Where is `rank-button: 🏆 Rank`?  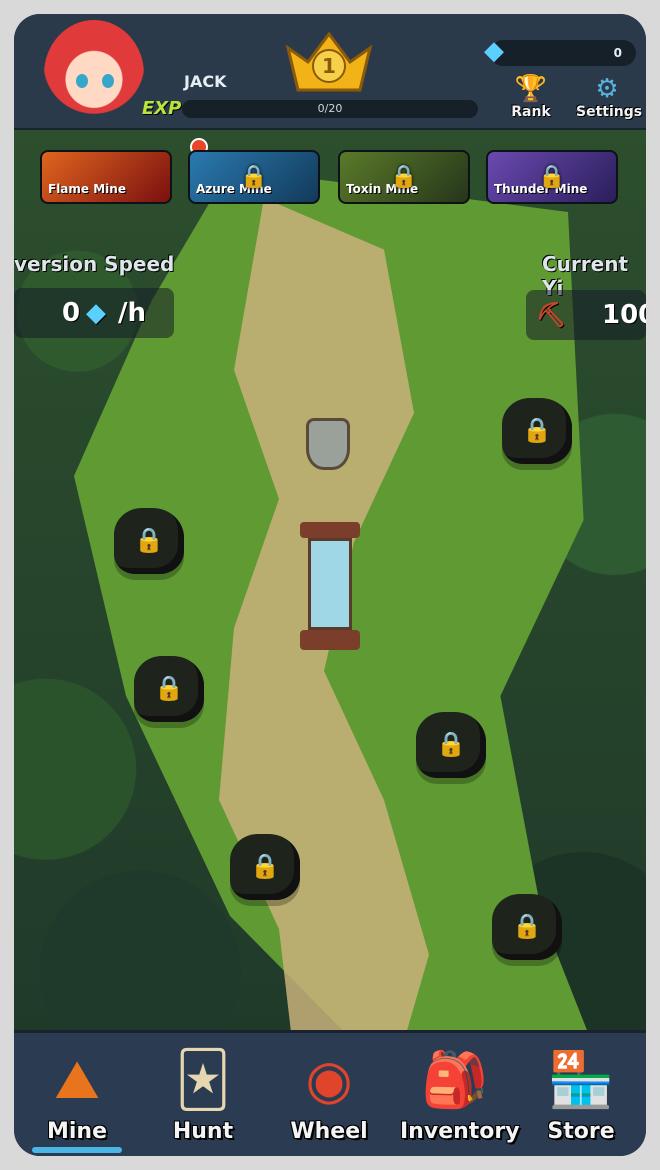
rank-button: 🏆 Rank is located at coordinates (531, 99).